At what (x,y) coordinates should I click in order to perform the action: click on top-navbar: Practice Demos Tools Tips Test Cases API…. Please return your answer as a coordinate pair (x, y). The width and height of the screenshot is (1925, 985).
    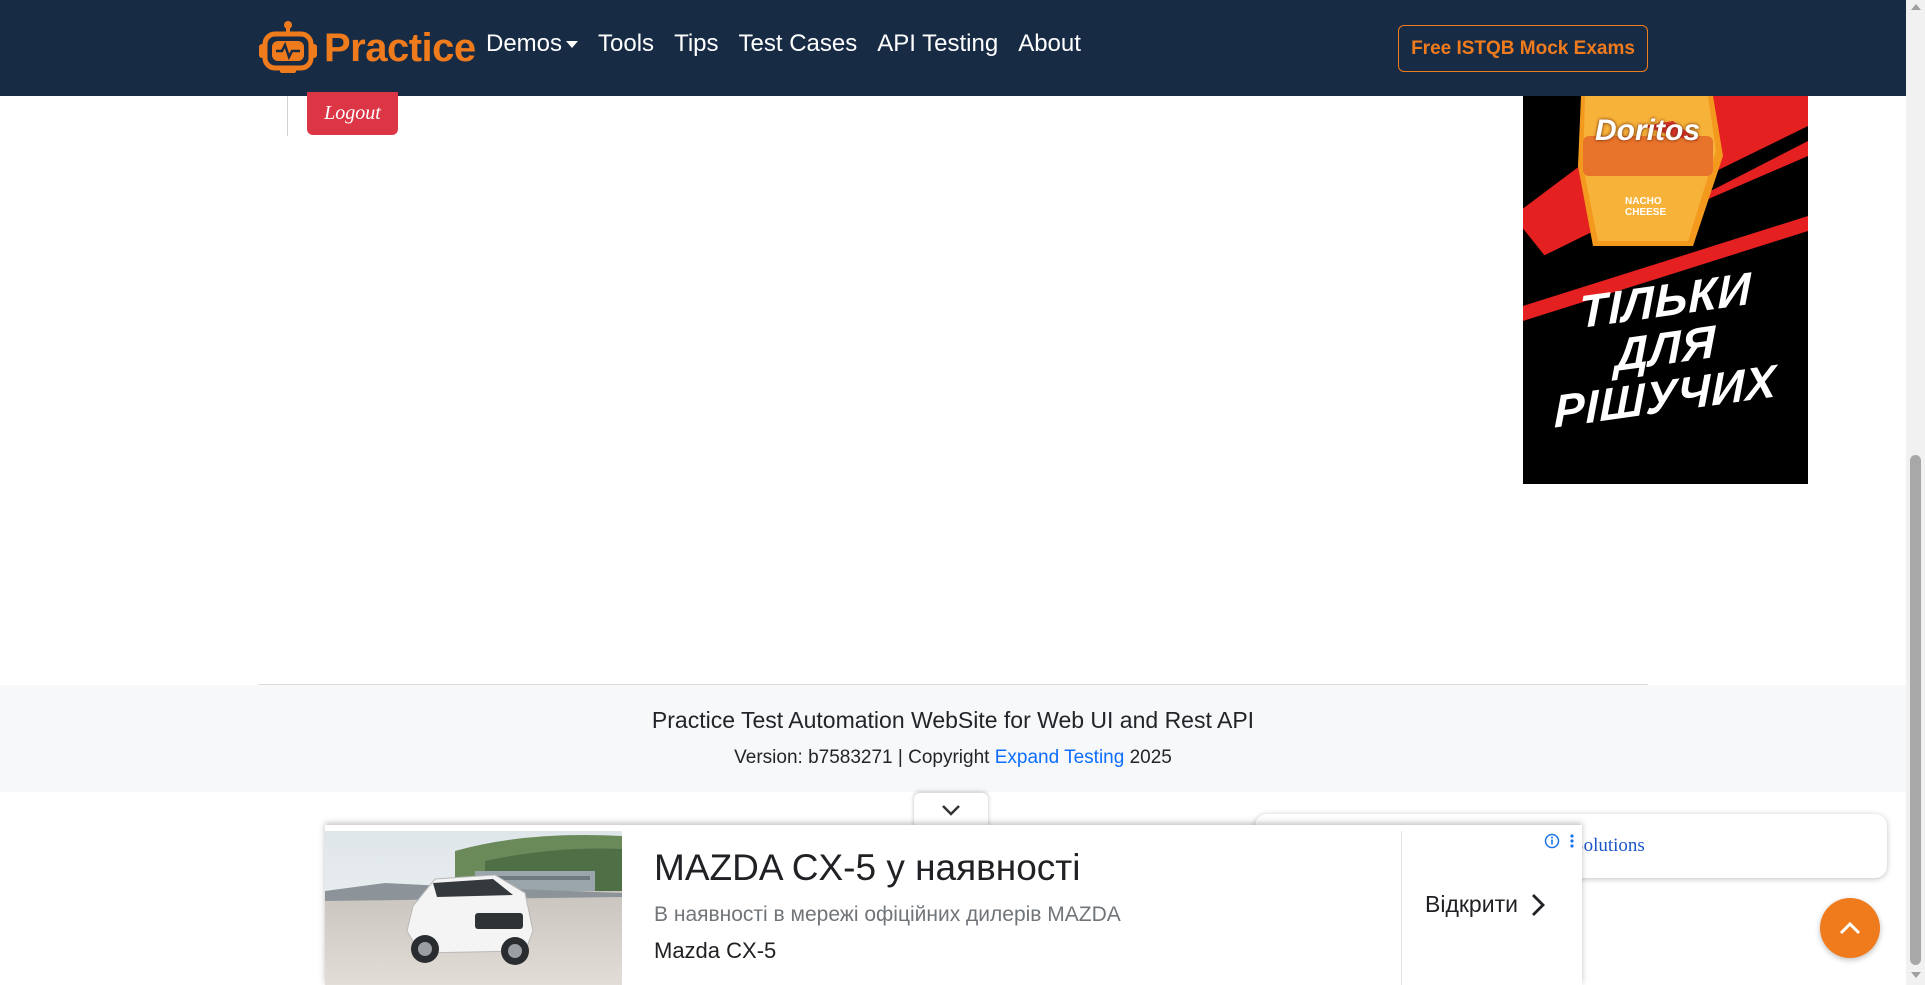
    Looking at the image, I should click on (953, 48).